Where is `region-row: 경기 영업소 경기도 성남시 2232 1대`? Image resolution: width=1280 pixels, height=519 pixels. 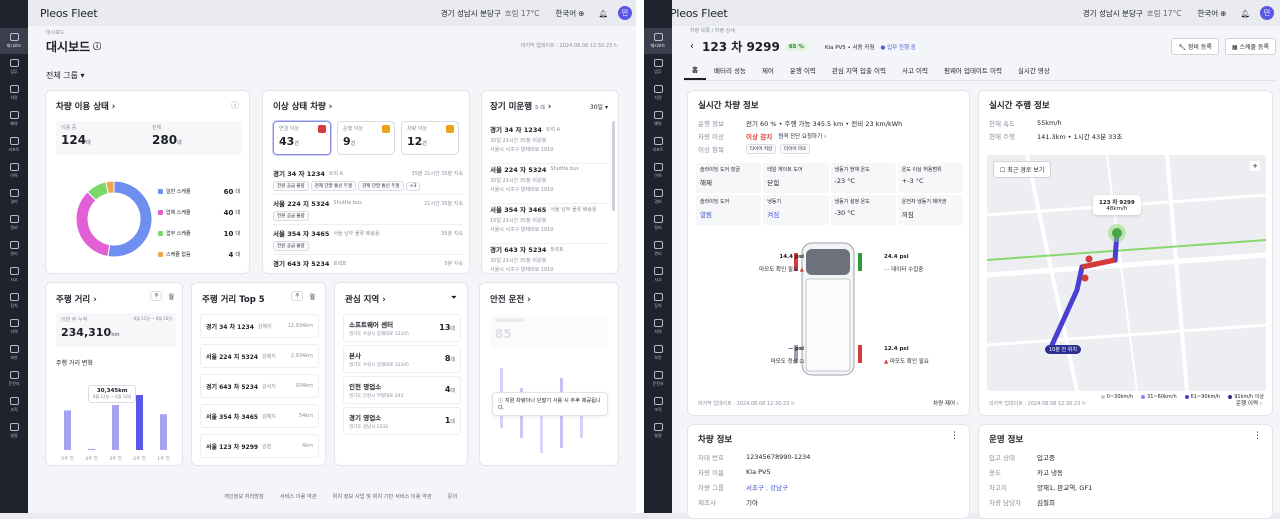
region-row: 경기 영업소 경기도 성남시 2232 1대 is located at coordinates (402, 421).